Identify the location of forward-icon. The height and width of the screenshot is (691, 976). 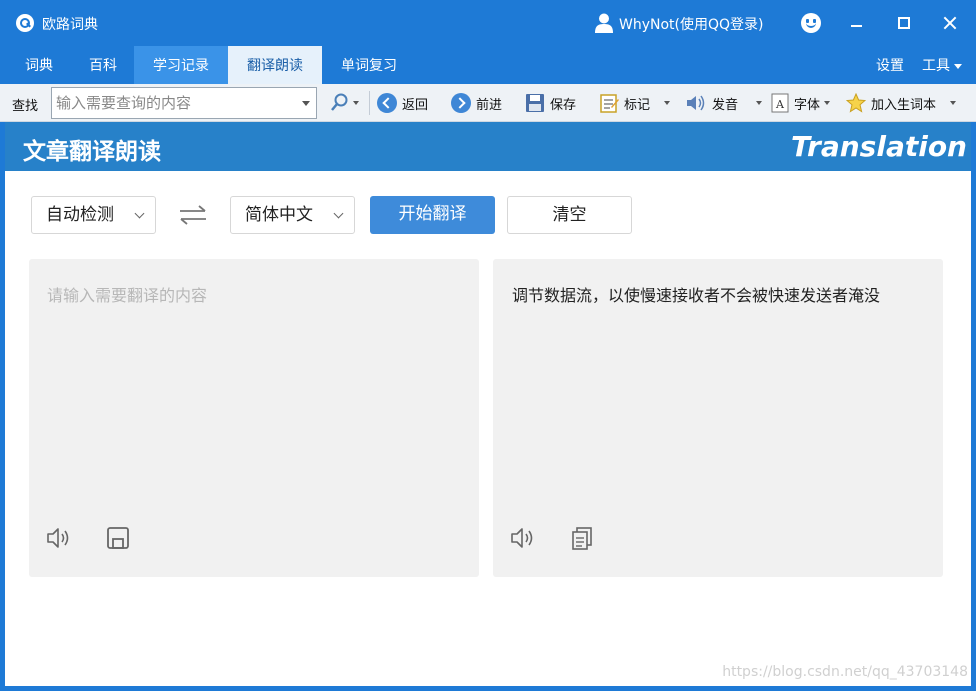
(461, 103).